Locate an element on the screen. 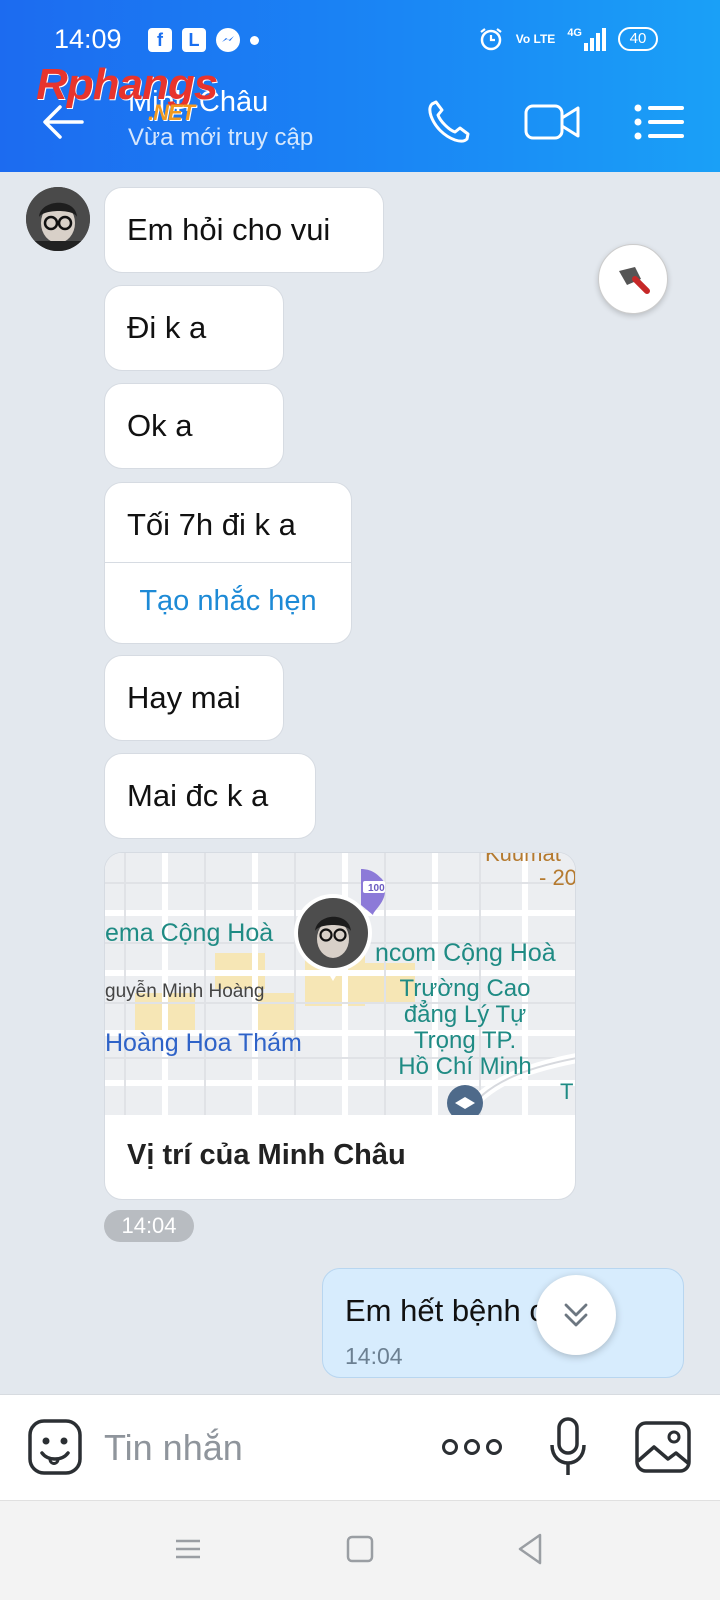 Image resolution: width=720 pixels, height=1600 pixels. double-chevron-down-icon is located at coordinates (576, 1315).